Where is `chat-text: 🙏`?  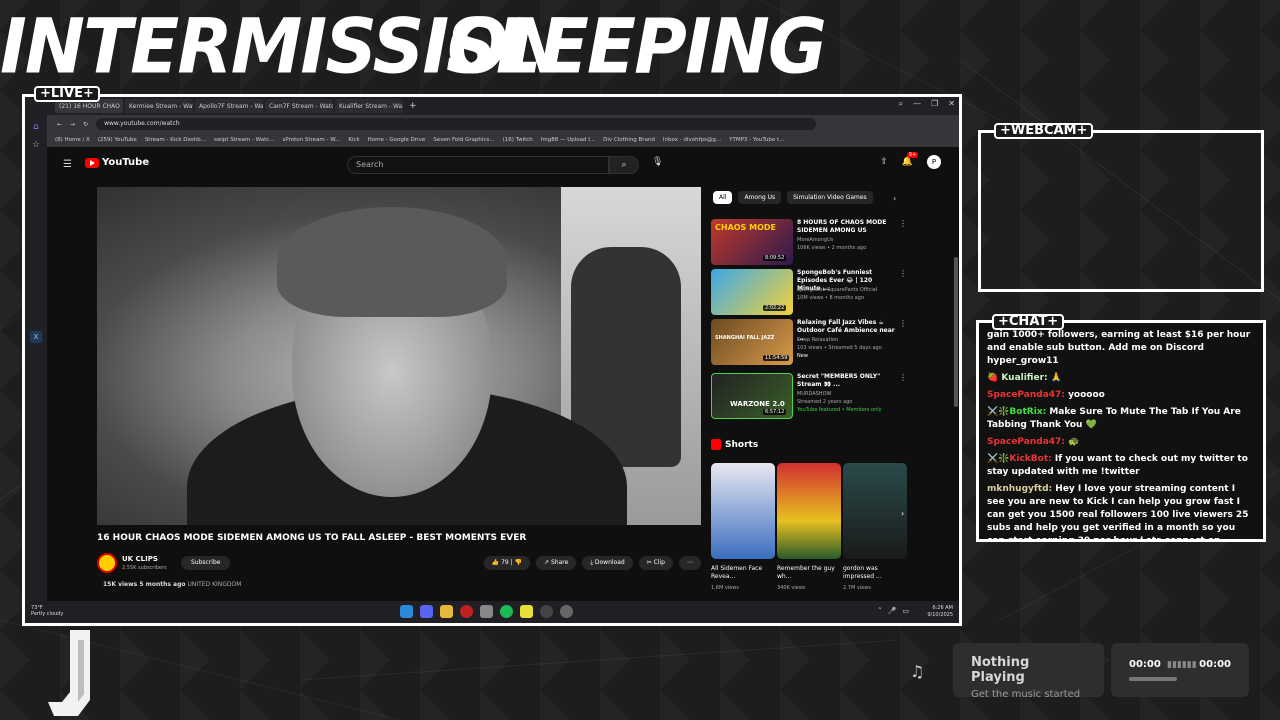
chat-text: 🙏 is located at coordinates (1056, 378).